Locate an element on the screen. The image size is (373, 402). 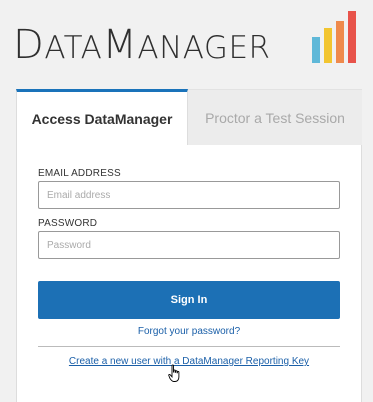
password-label: PASSWORD is located at coordinates (68, 223).